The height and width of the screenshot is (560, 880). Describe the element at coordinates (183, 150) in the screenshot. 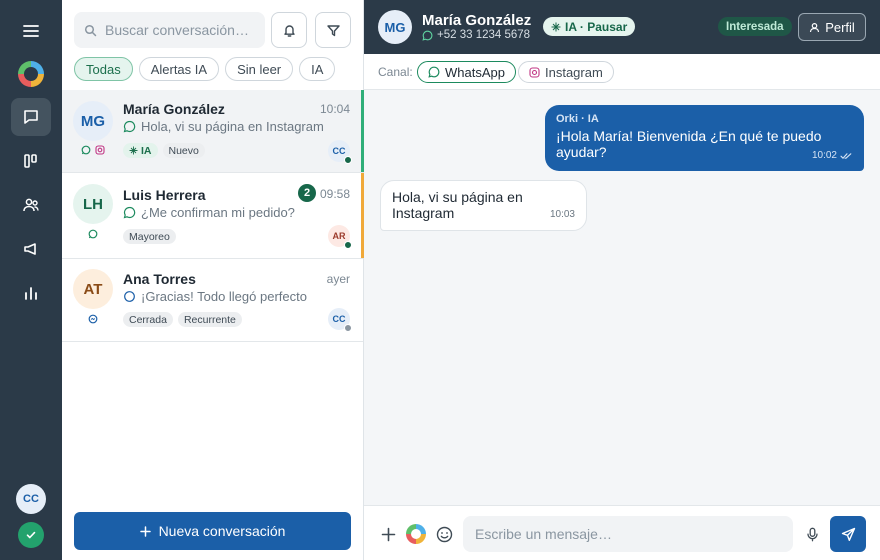

I see `tag-new: Nuevo` at that location.